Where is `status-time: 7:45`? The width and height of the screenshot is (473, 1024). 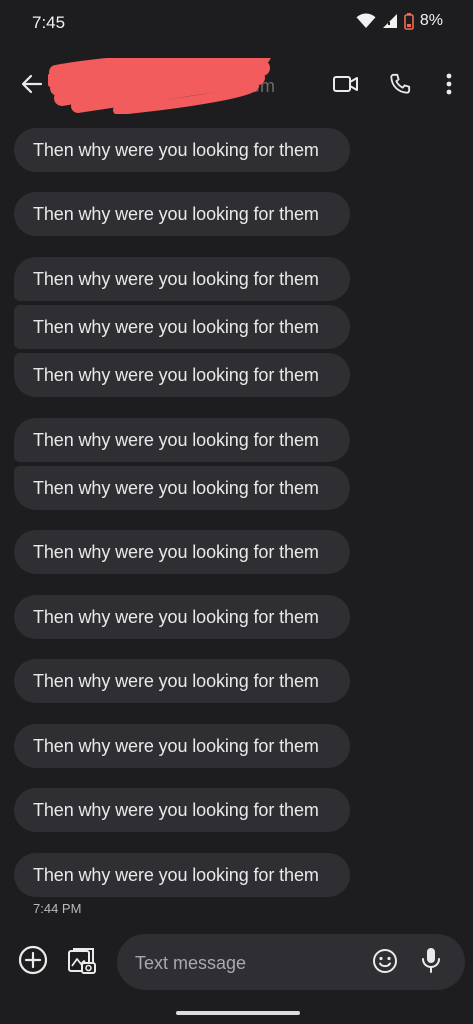
status-time: 7:45 is located at coordinates (49, 22).